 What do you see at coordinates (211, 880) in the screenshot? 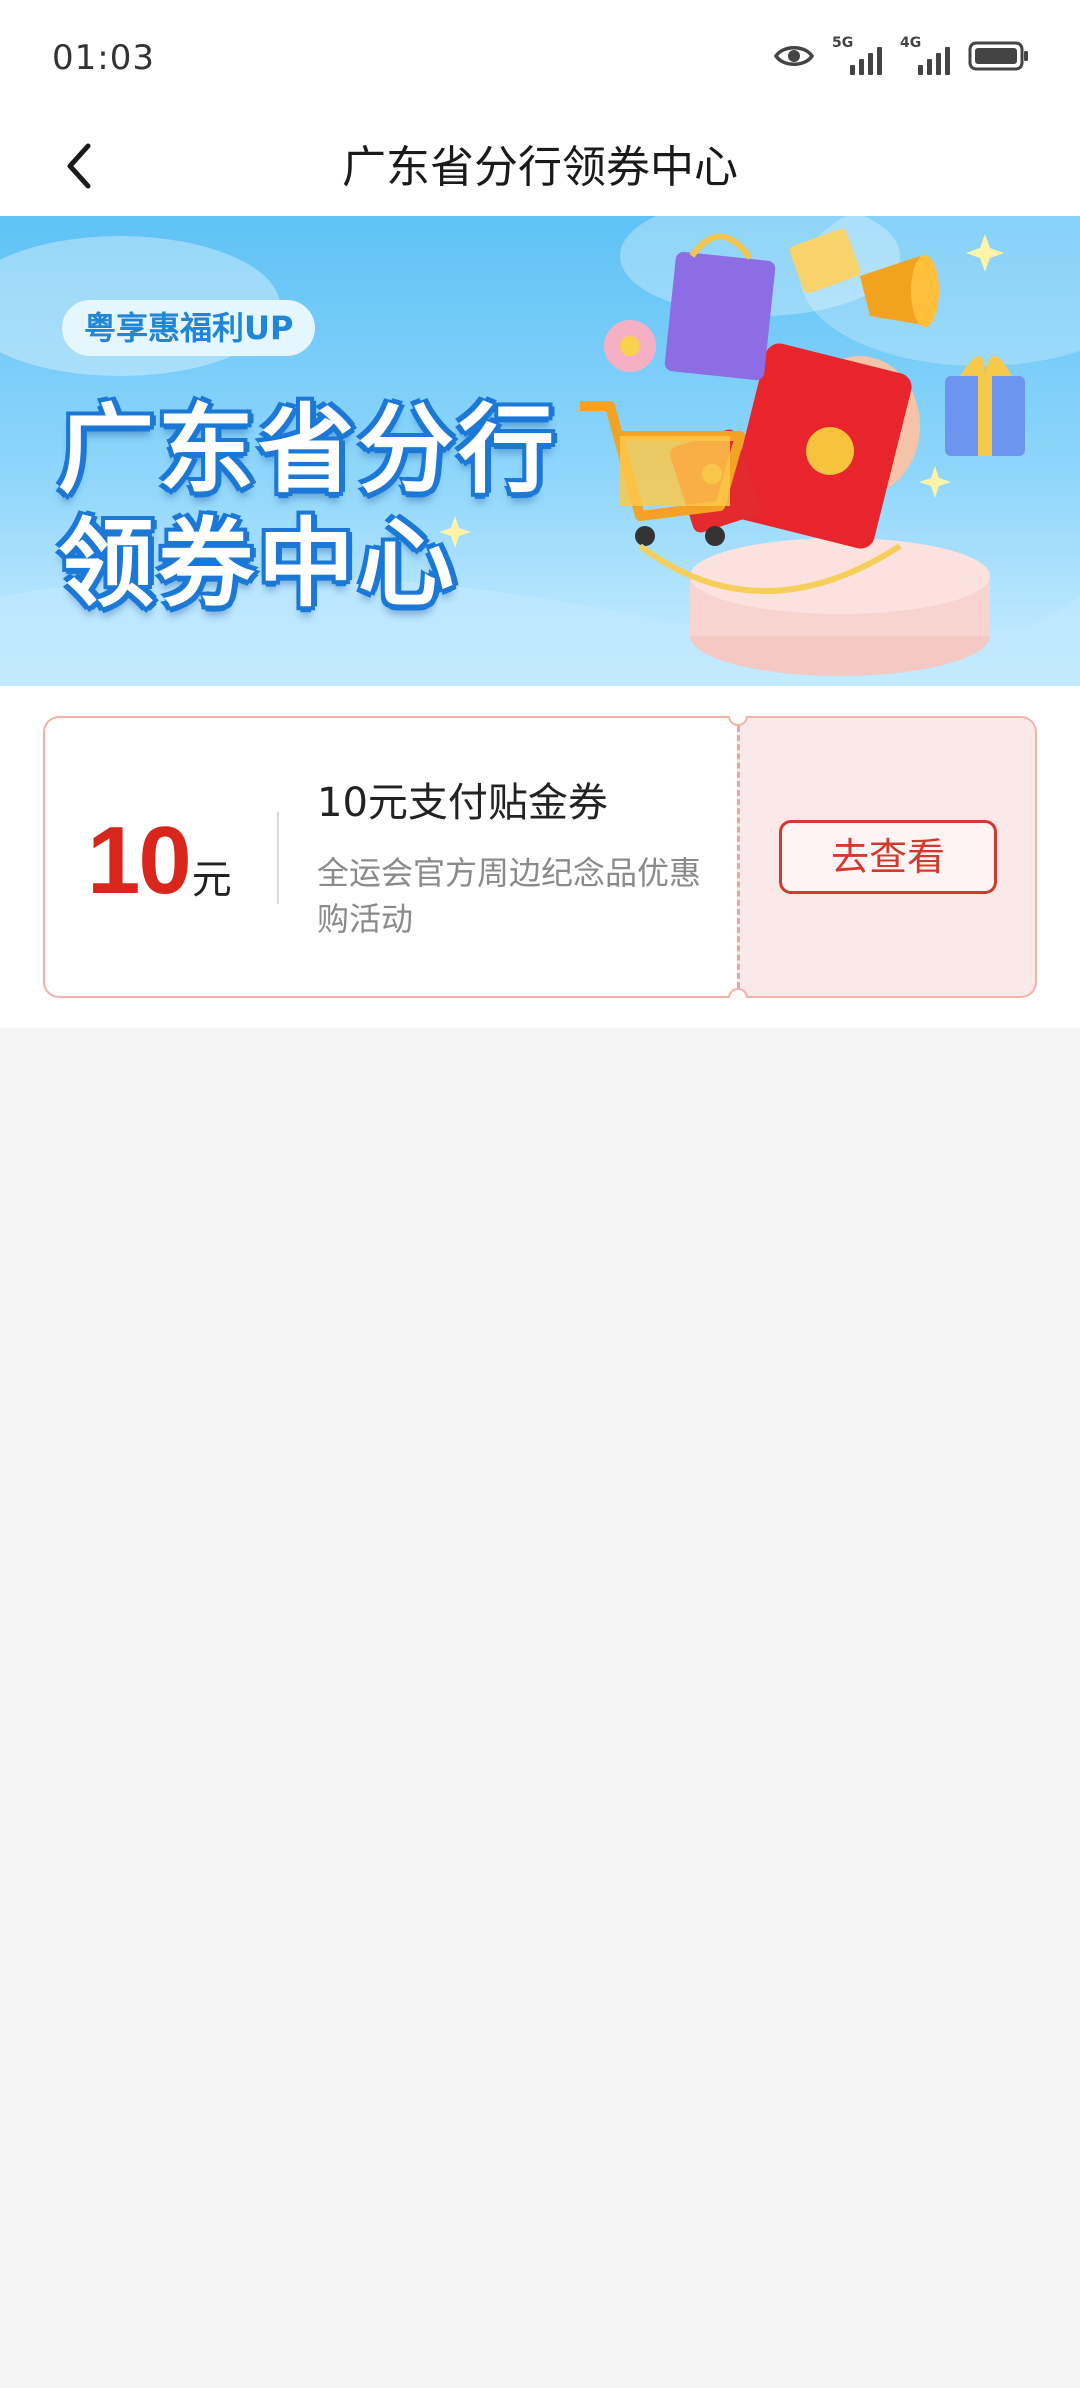
I see `coupon-amount-unit: 元` at bounding box center [211, 880].